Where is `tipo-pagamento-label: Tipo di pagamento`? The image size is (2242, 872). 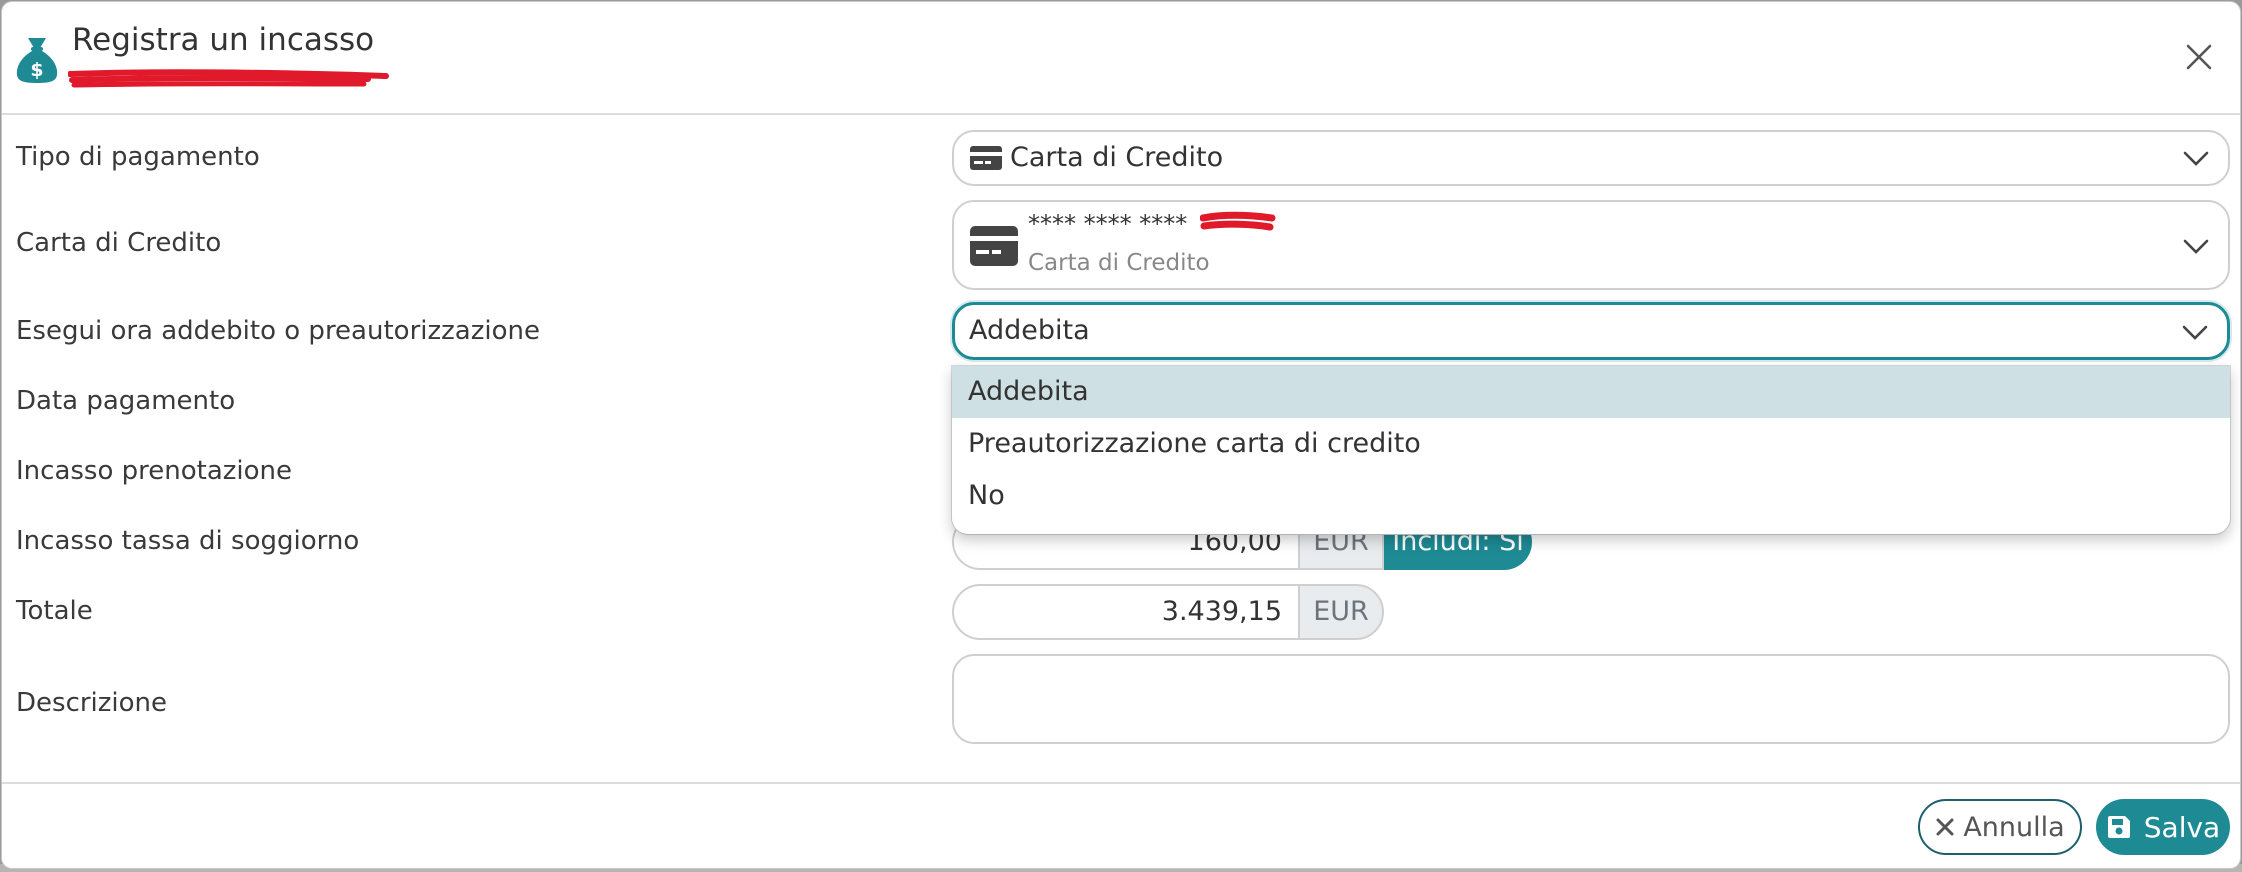
tipo-pagamento-label: Tipo di pagamento is located at coordinates (138, 157).